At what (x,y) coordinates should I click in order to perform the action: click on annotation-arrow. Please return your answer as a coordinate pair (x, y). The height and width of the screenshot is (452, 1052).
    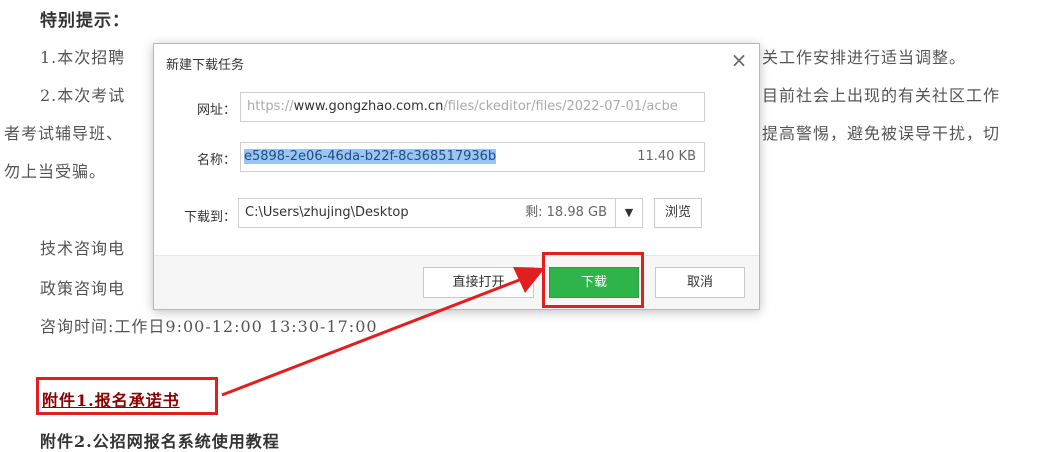
    Looking at the image, I should click on (383, 332).